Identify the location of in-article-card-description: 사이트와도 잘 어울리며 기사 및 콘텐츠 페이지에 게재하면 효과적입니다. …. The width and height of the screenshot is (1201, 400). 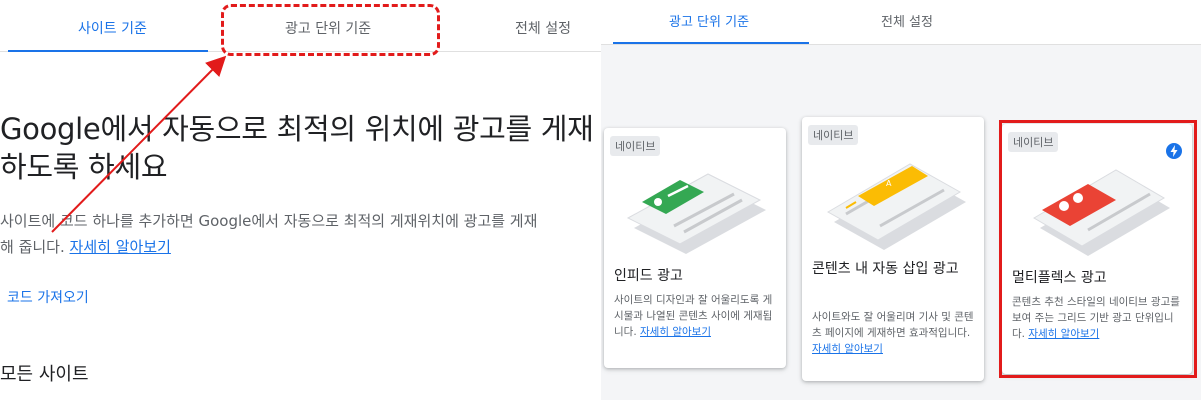
(894, 333).